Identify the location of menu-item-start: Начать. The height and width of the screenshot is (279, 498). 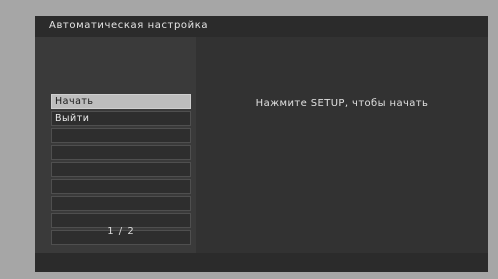
(121, 101).